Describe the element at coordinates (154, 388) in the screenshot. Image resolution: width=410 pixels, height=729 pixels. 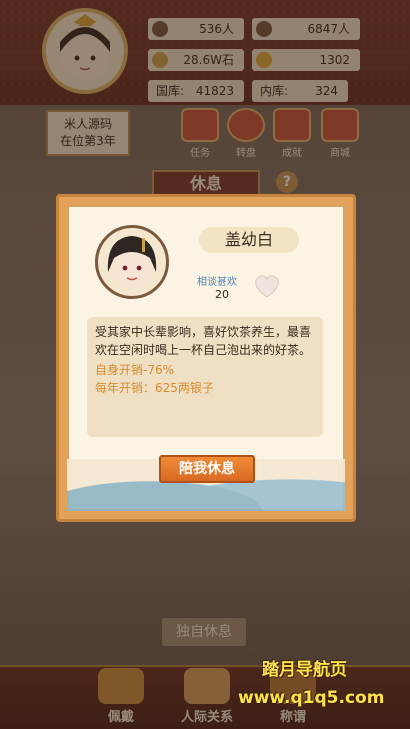
I see `yearly-cost-text: 每年开销：625两银子` at that location.